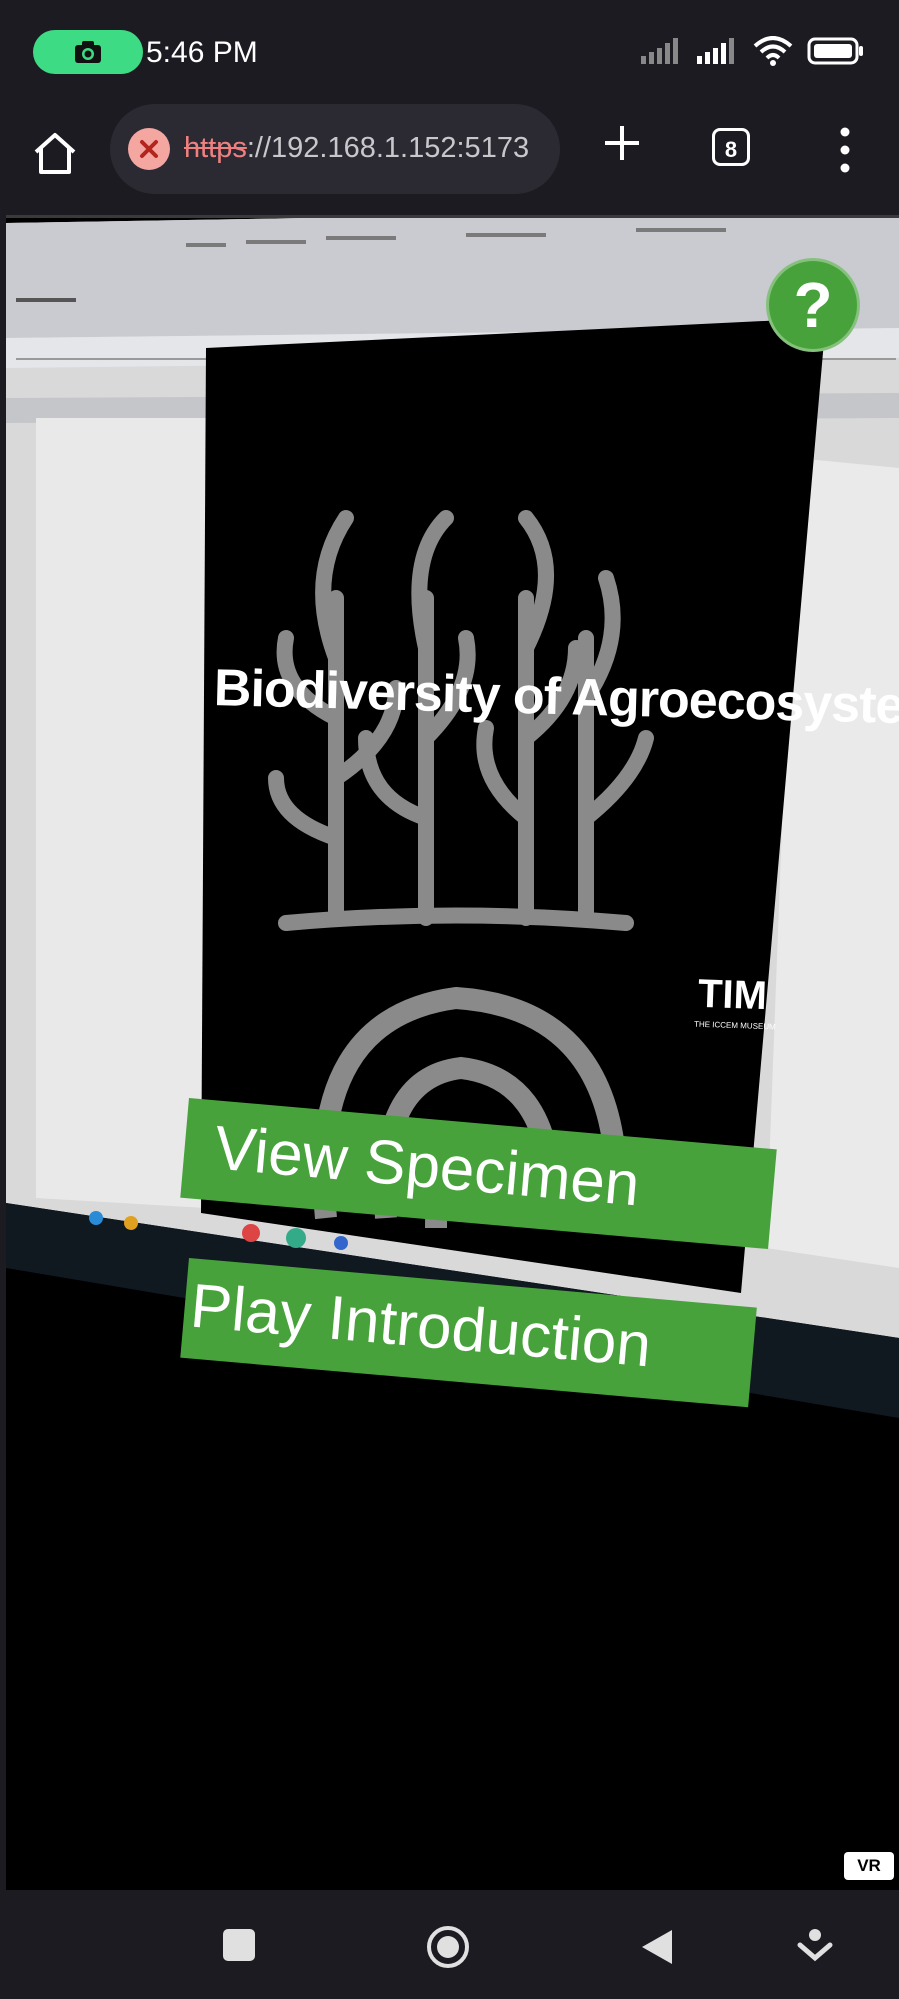  I want to click on status-bar: 5:46 PM, so click(449, 50).